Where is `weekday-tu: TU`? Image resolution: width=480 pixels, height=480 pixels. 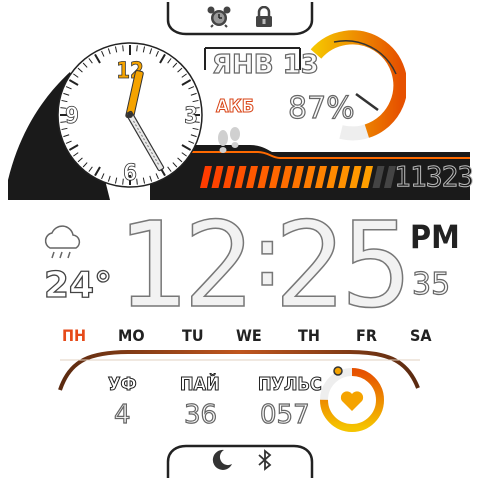
weekday-tu: TU is located at coordinates (193, 335).